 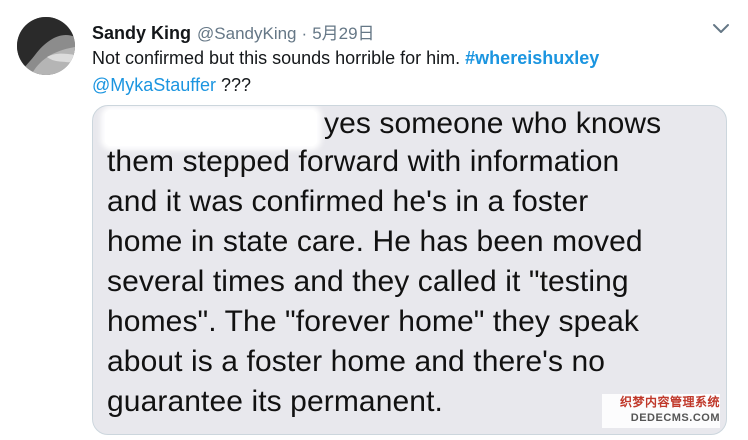 I want to click on chevron-down-icon, so click(x=721, y=29).